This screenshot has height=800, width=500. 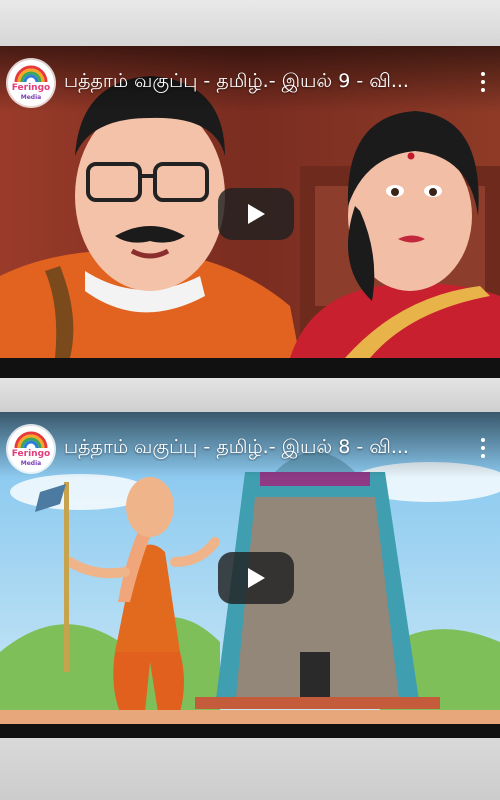 What do you see at coordinates (250, 769) in the screenshot?
I see `feed-spacer-bottom` at bounding box center [250, 769].